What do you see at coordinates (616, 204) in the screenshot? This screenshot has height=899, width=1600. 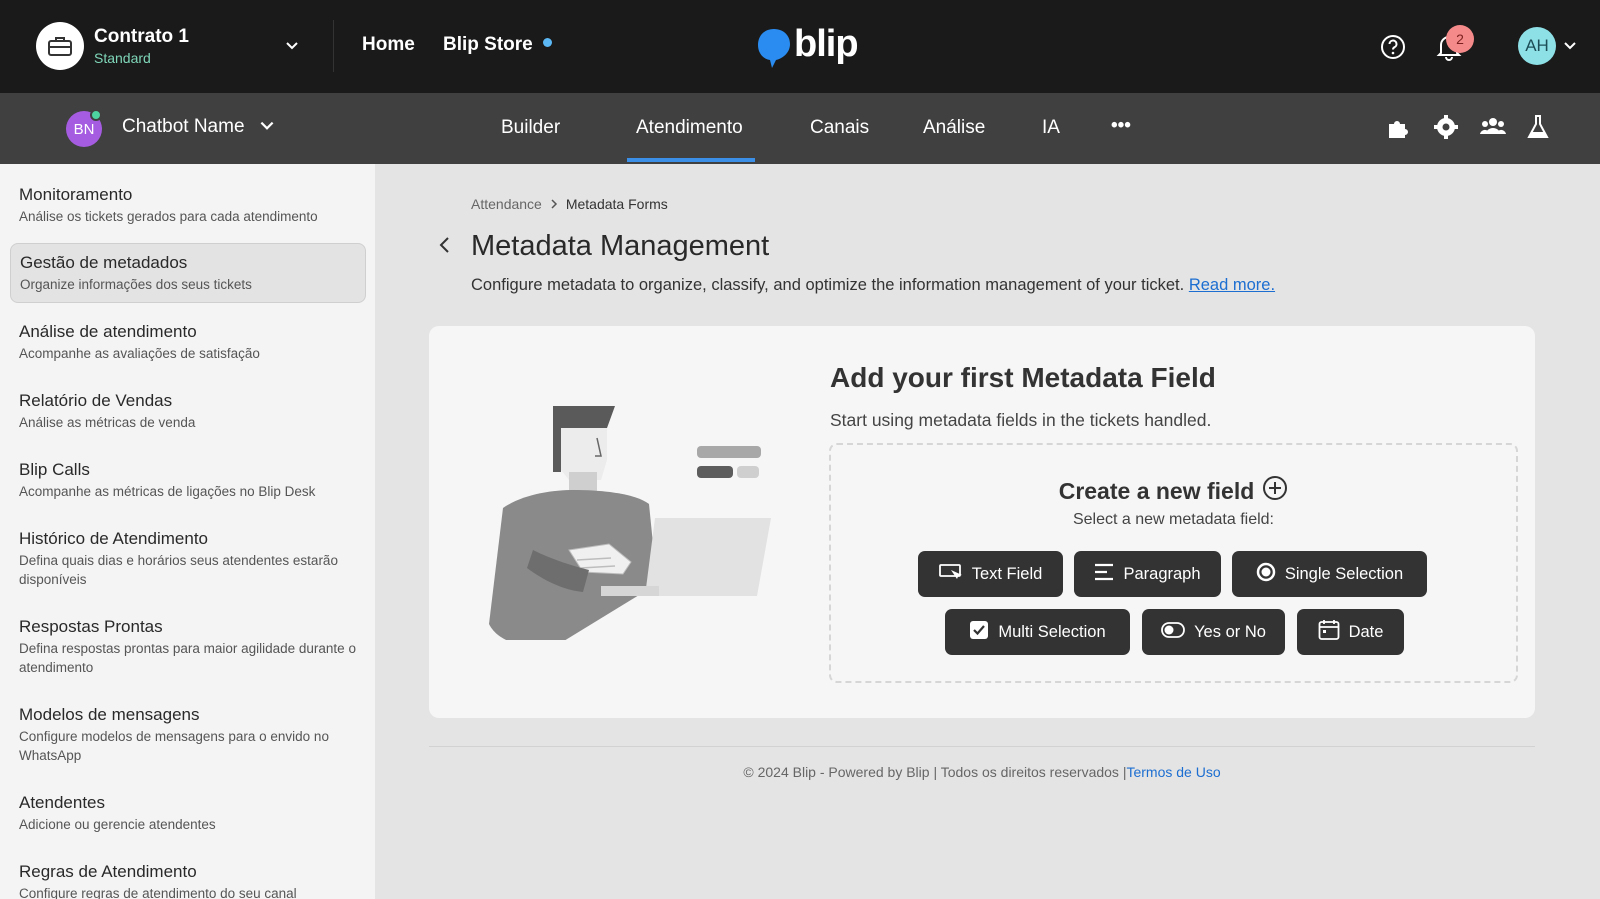 I see `breadcrumb-current: Metadata Forms` at bounding box center [616, 204].